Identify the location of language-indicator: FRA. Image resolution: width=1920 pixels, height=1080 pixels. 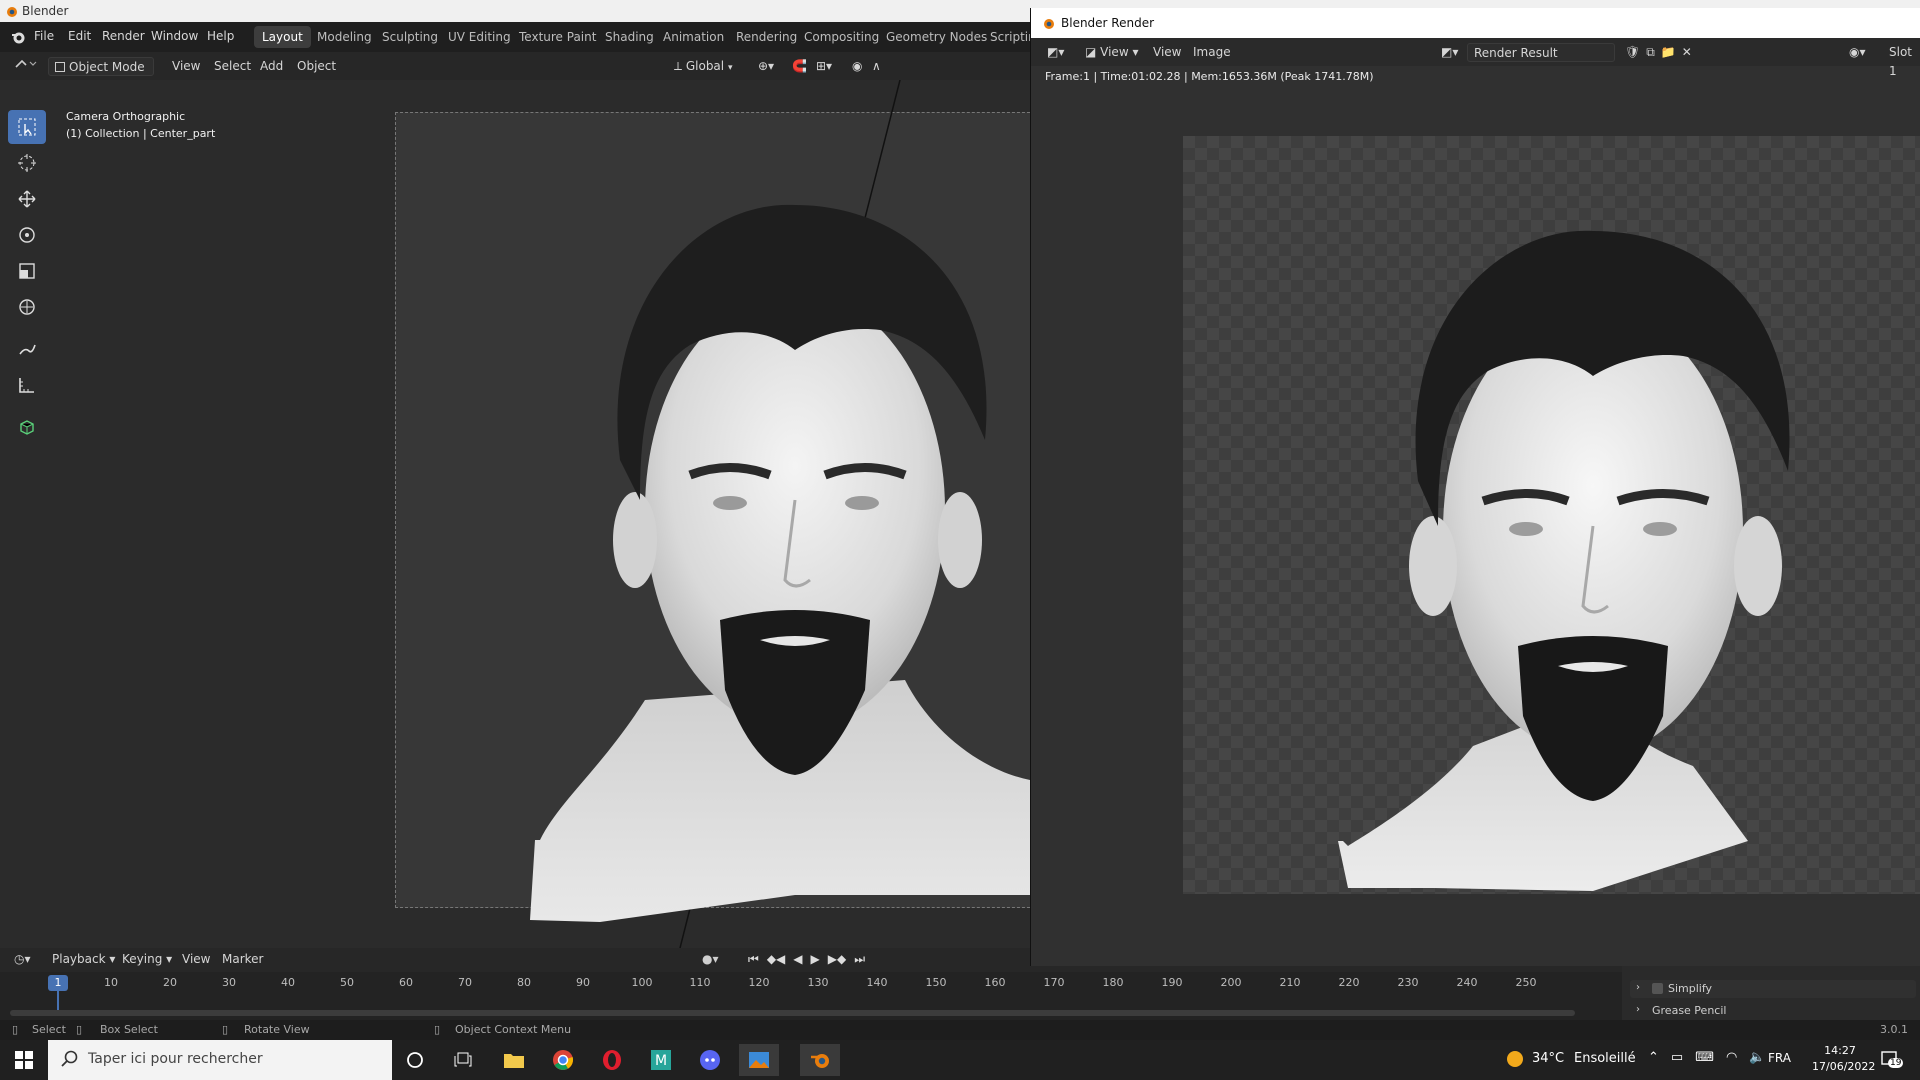
(1779, 1058).